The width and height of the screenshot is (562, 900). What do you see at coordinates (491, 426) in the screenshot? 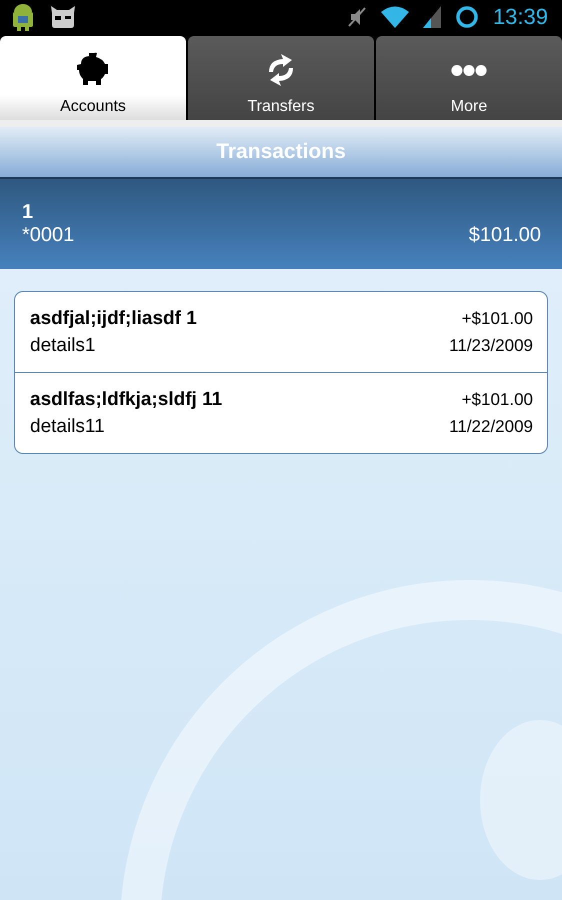
I see `transaction-date: 11/22/2009` at bounding box center [491, 426].